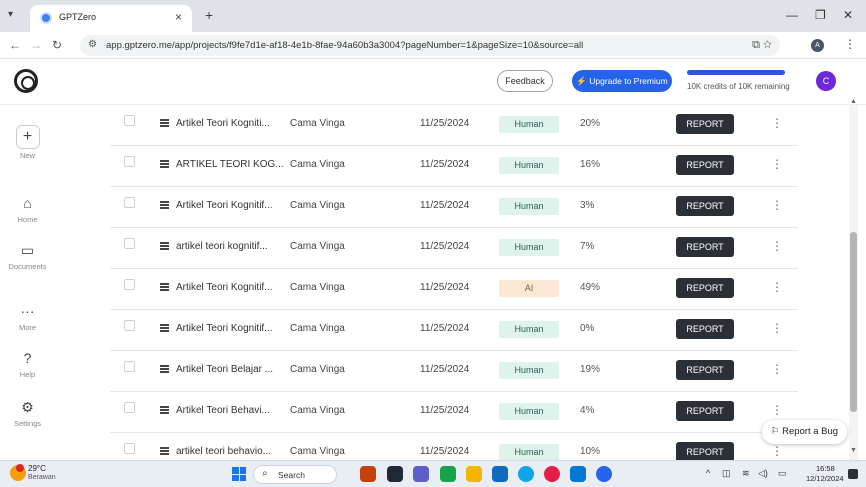  I want to click on browser-menu-icon: ⋮, so click(850, 44).